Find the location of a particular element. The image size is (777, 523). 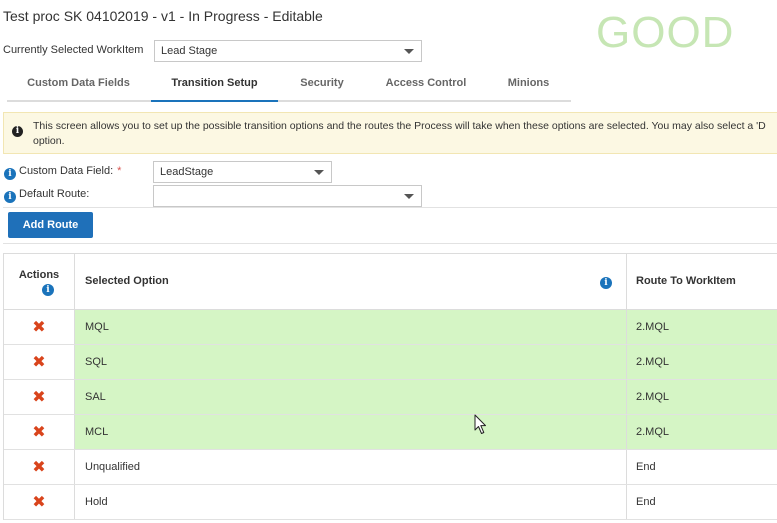

add-route-button: Add Route is located at coordinates (50, 225).